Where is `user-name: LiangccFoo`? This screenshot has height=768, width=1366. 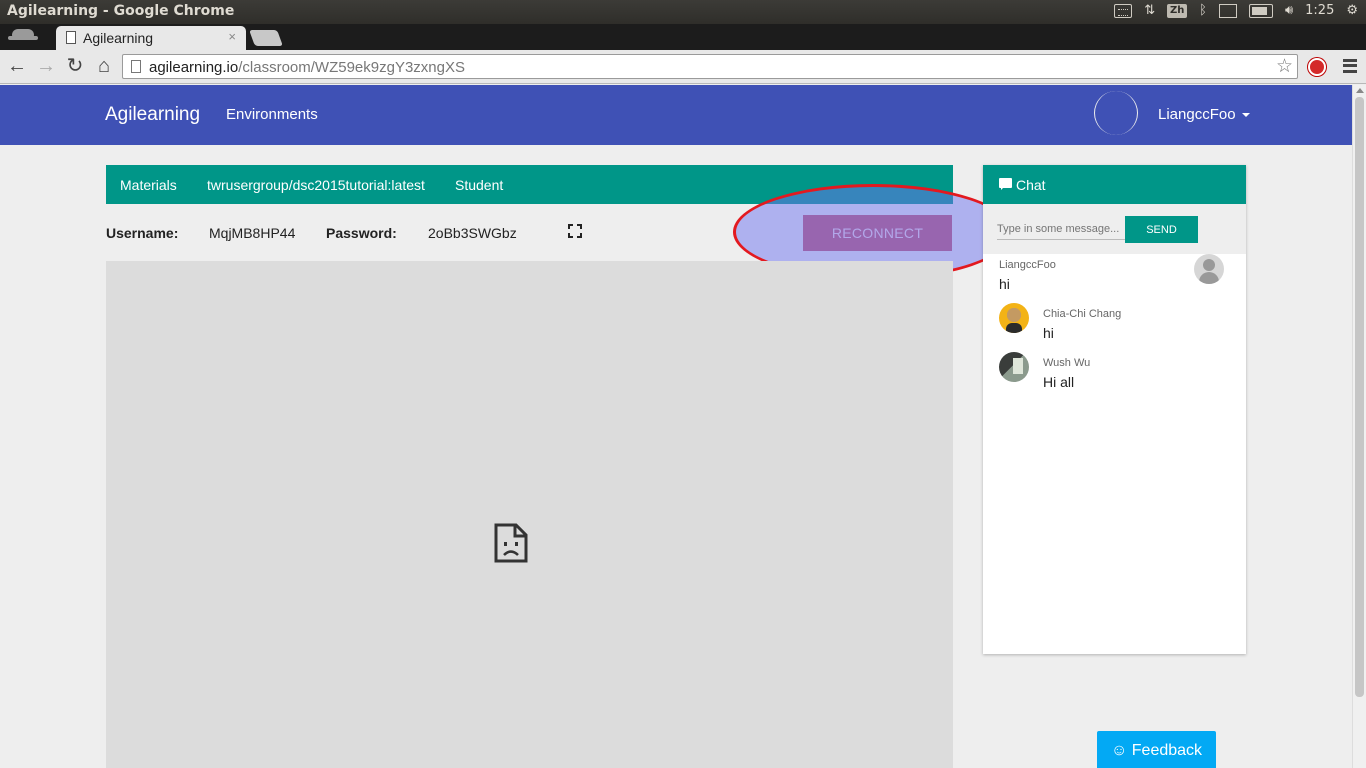
user-name: LiangccFoo is located at coordinates (1197, 114).